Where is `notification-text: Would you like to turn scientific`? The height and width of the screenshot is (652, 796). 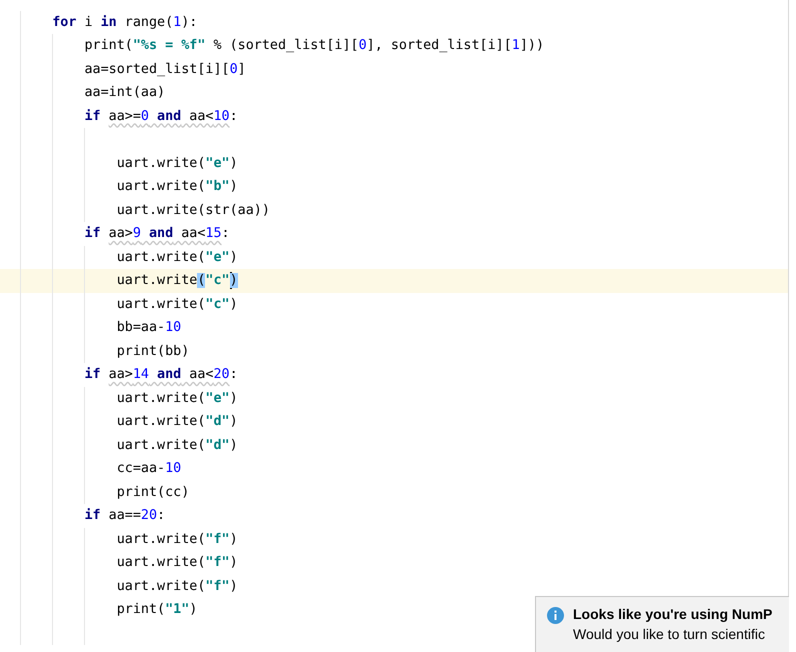
notification-text: Would you like to turn scientific is located at coordinates (669, 634).